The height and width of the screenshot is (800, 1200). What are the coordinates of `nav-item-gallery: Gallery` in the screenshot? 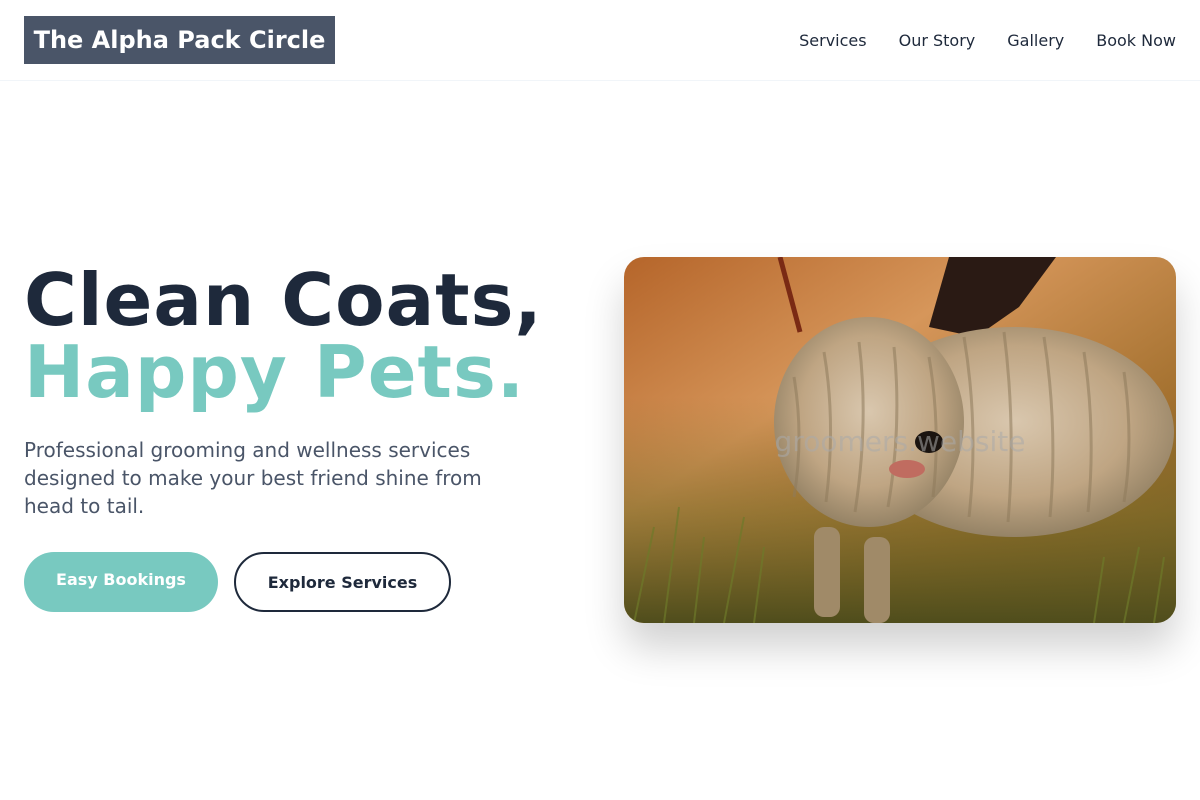 It's located at (1035, 40).